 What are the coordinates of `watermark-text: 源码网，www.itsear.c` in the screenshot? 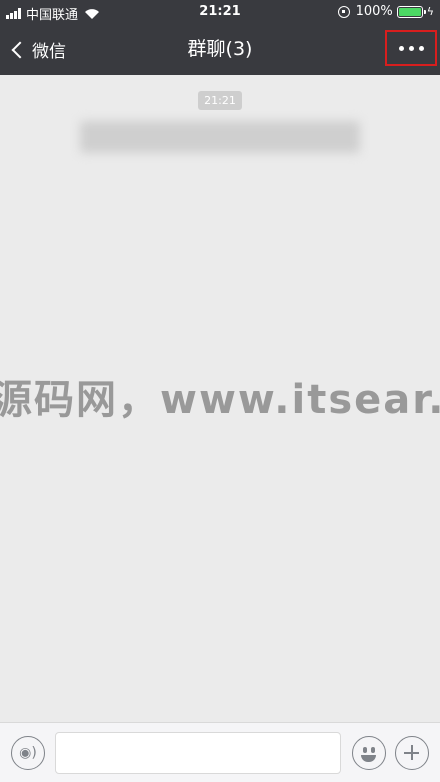 It's located at (220, 400).